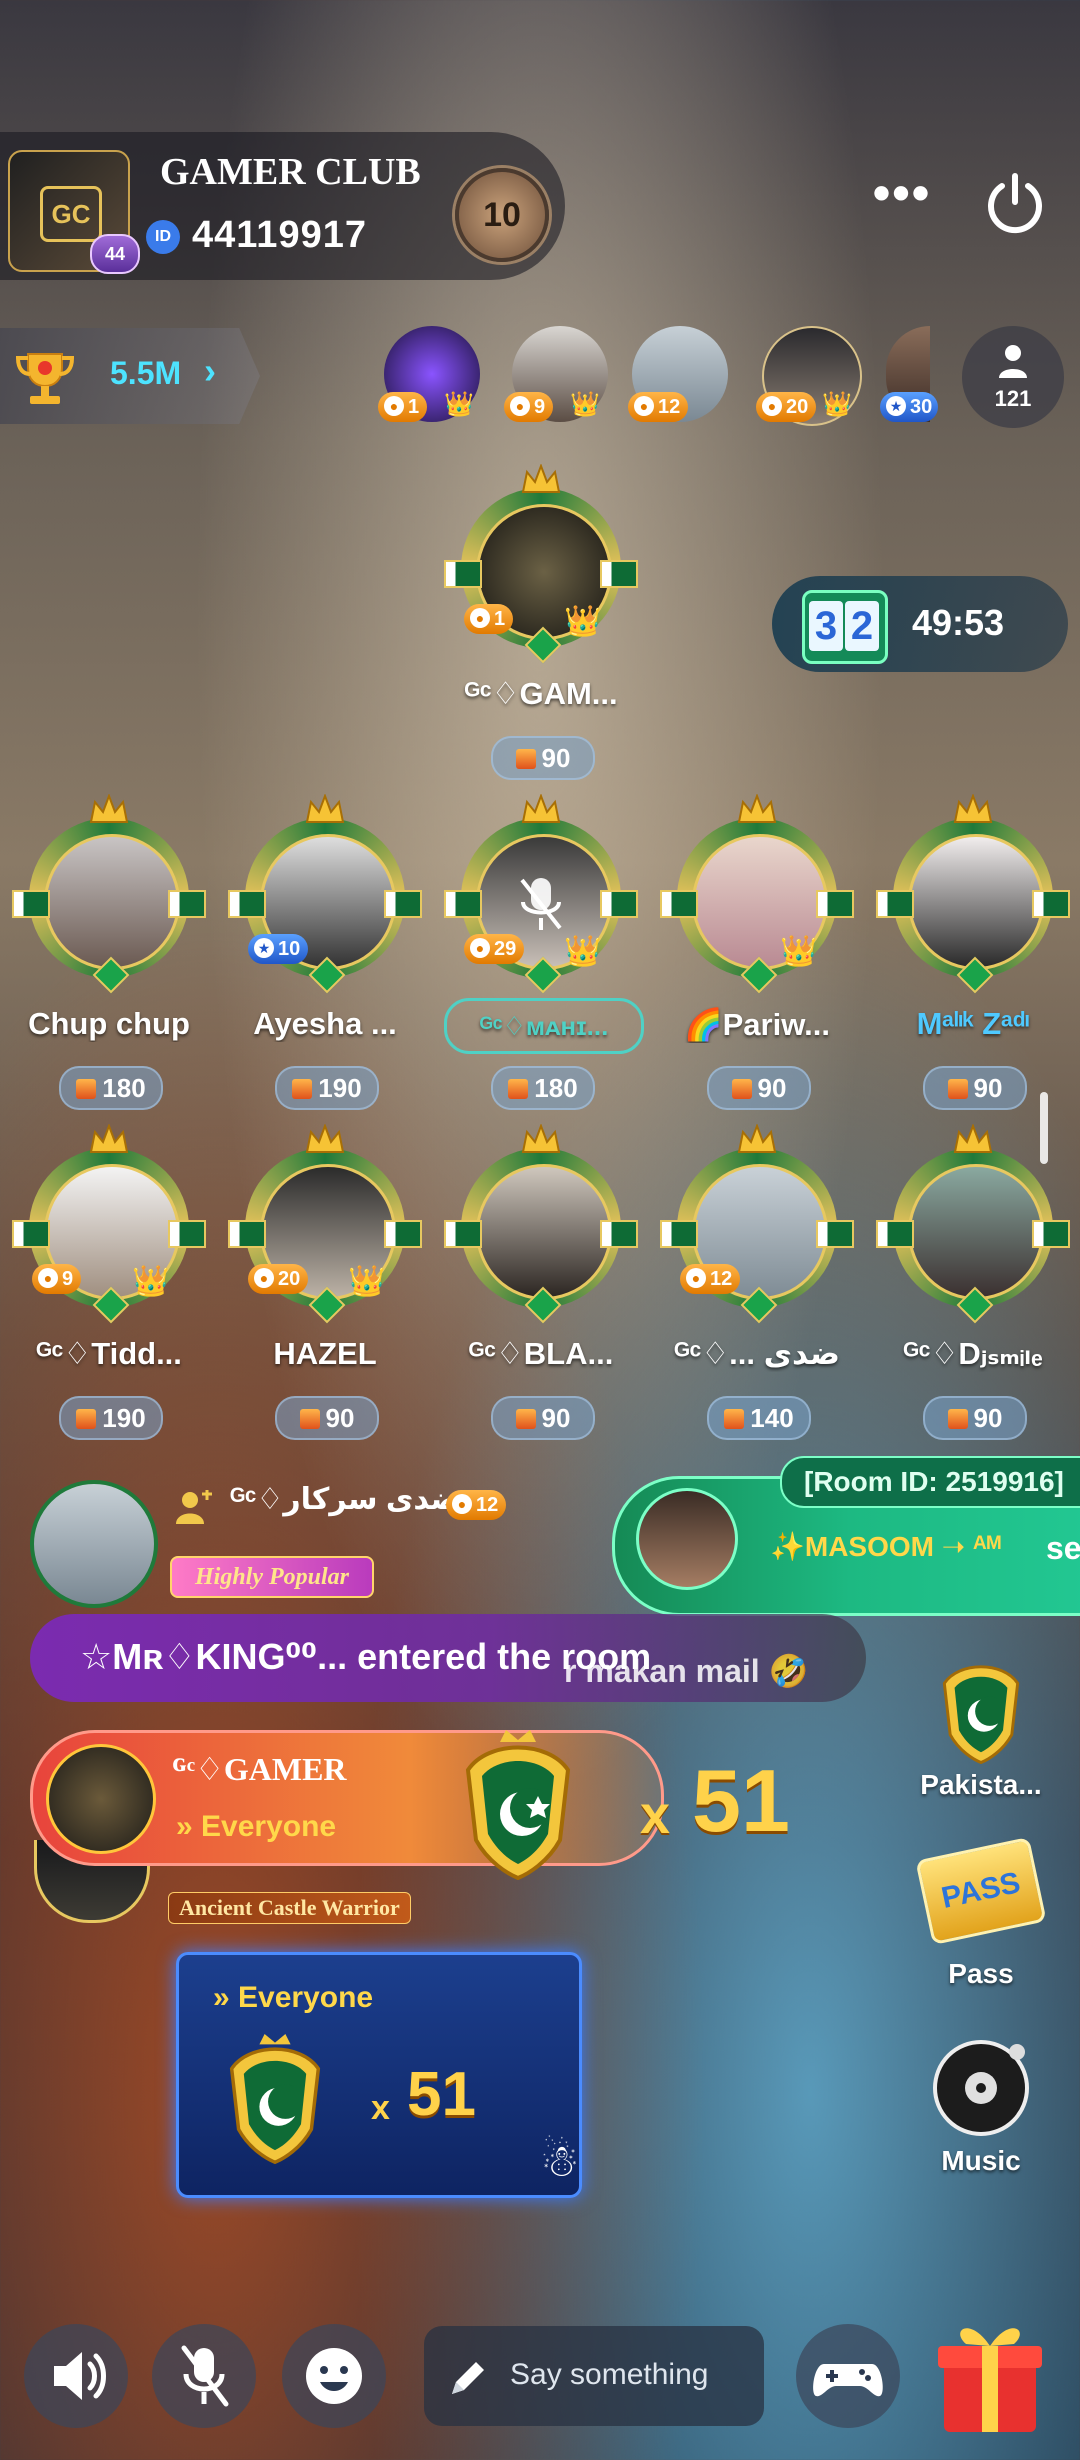 This screenshot has width=1080, height=2460. What do you see at coordinates (290, 172) in the screenshot?
I see `club-name: GAMER CLUB` at bounding box center [290, 172].